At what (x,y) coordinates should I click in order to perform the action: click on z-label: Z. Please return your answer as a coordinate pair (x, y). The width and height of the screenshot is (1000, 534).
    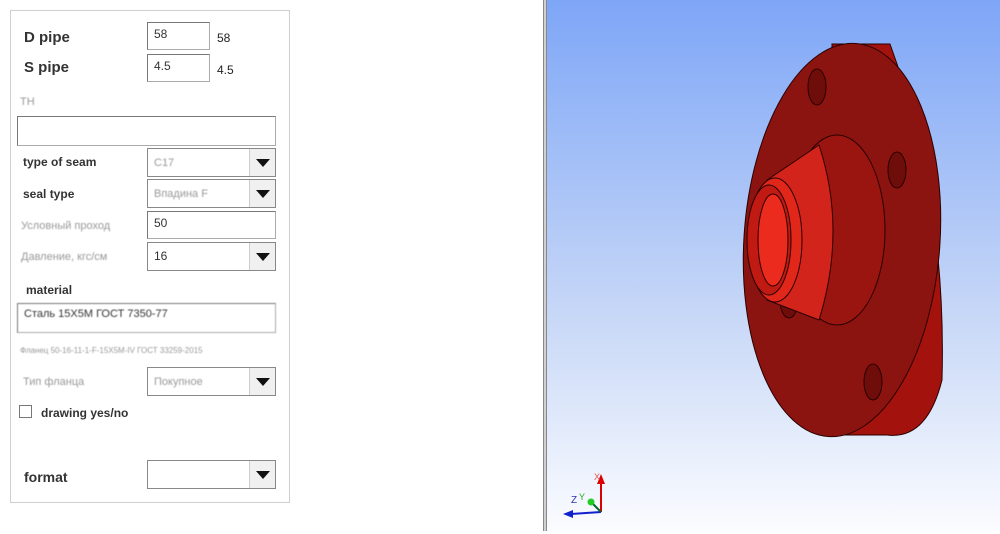
    Looking at the image, I should click on (574, 500).